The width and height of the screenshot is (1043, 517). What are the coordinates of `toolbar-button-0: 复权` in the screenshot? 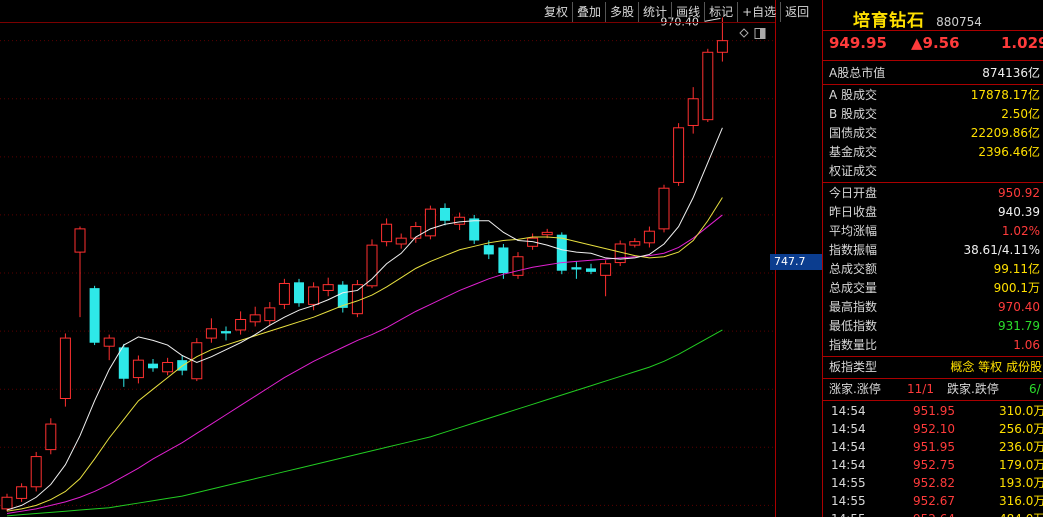 It's located at (556, 12).